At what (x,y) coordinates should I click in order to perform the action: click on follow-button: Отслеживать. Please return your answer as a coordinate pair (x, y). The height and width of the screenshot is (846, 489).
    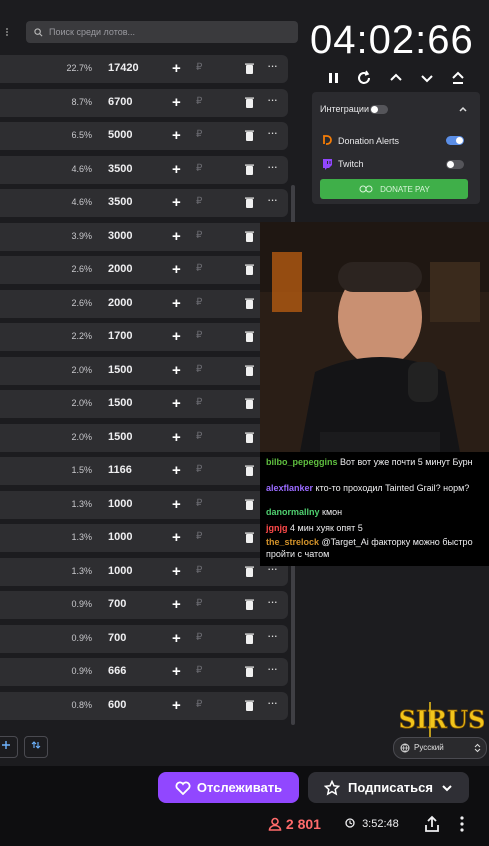
    Looking at the image, I should click on (228, 787).